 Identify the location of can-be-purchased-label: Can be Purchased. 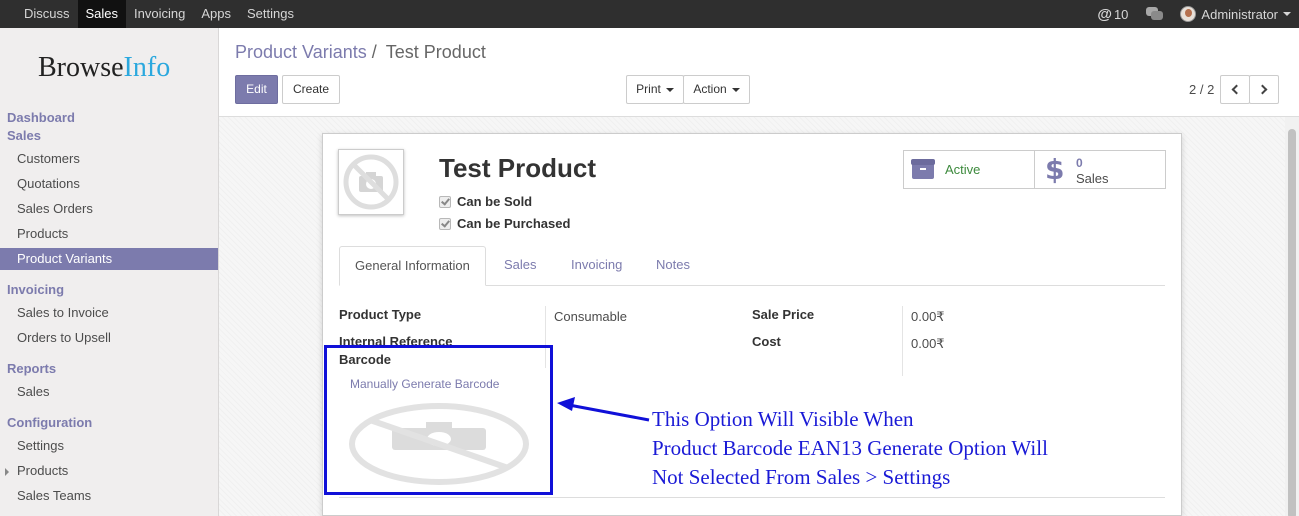
(514, 223).